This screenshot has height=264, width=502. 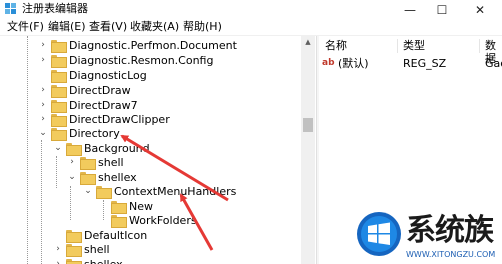 What do you see at coordinates (410, 9) in the screenshot?
I see `minimize-button: —` at bounding box center [410, 9].